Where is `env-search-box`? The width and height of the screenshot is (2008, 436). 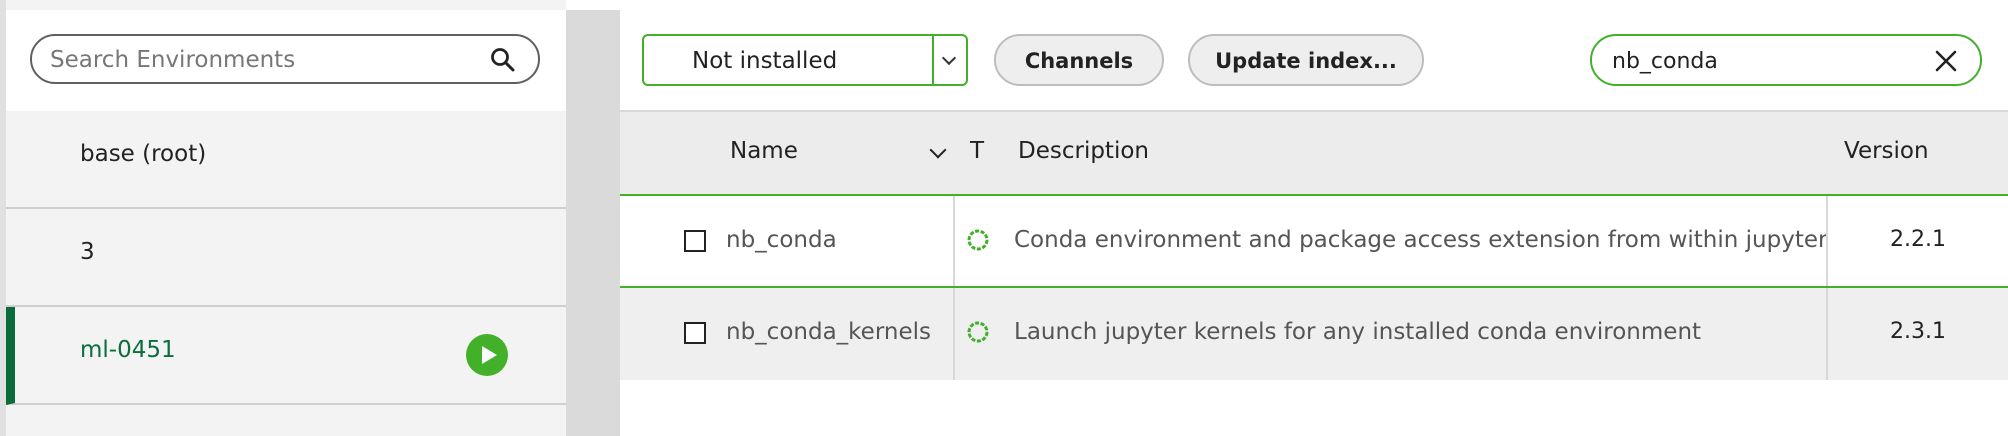
env-search-box is located at coordinates (285, 59).